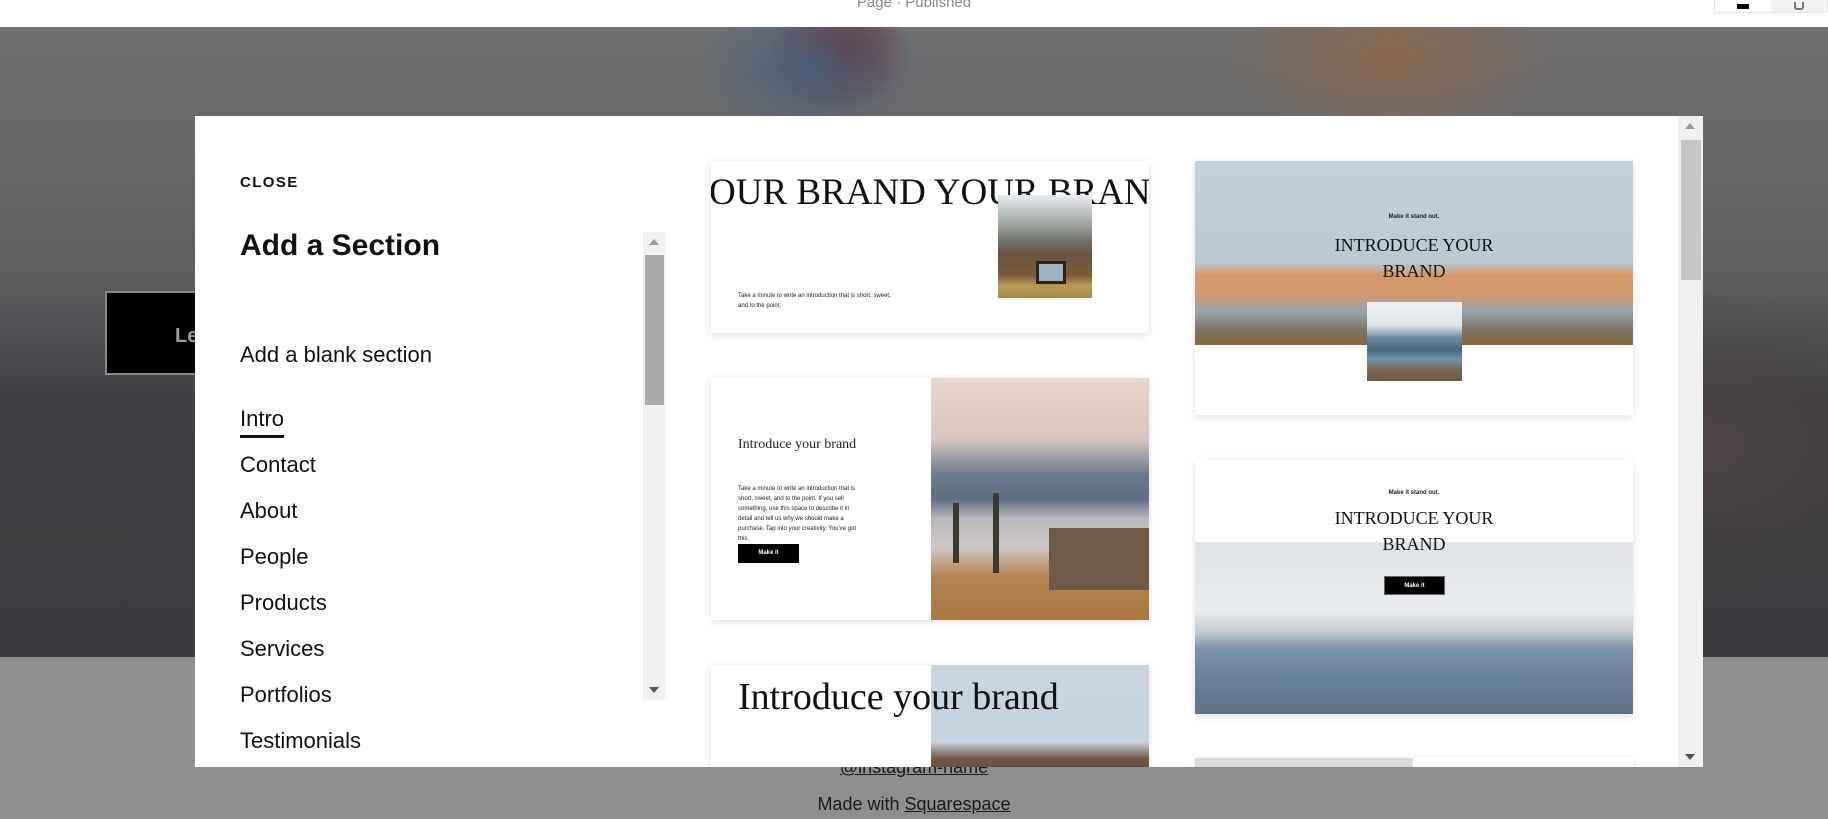  Describe the element at coordinates (300, 519) in the screenshot. I see `category-about: About` at that location.